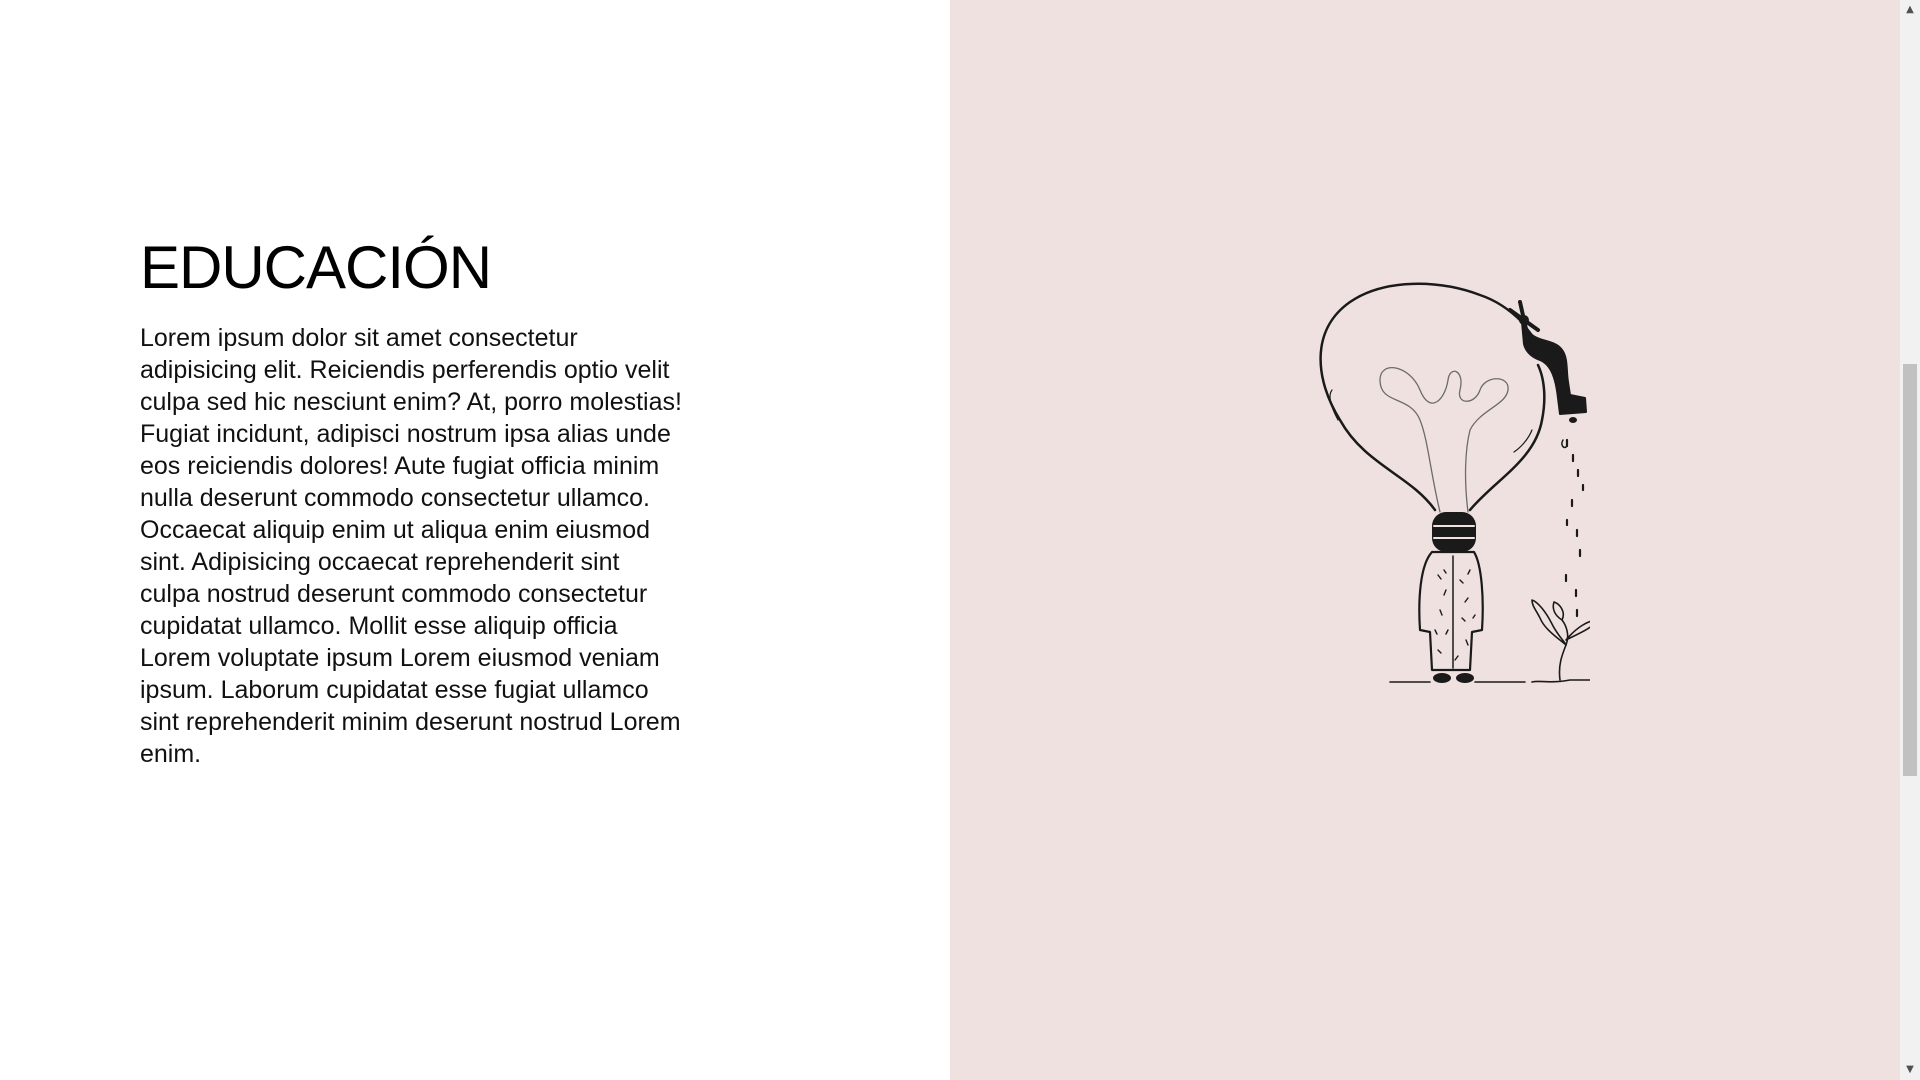 The height and width of the screenshot is (1080, 1920). I want to click on water-drops, so click(1573, 528).